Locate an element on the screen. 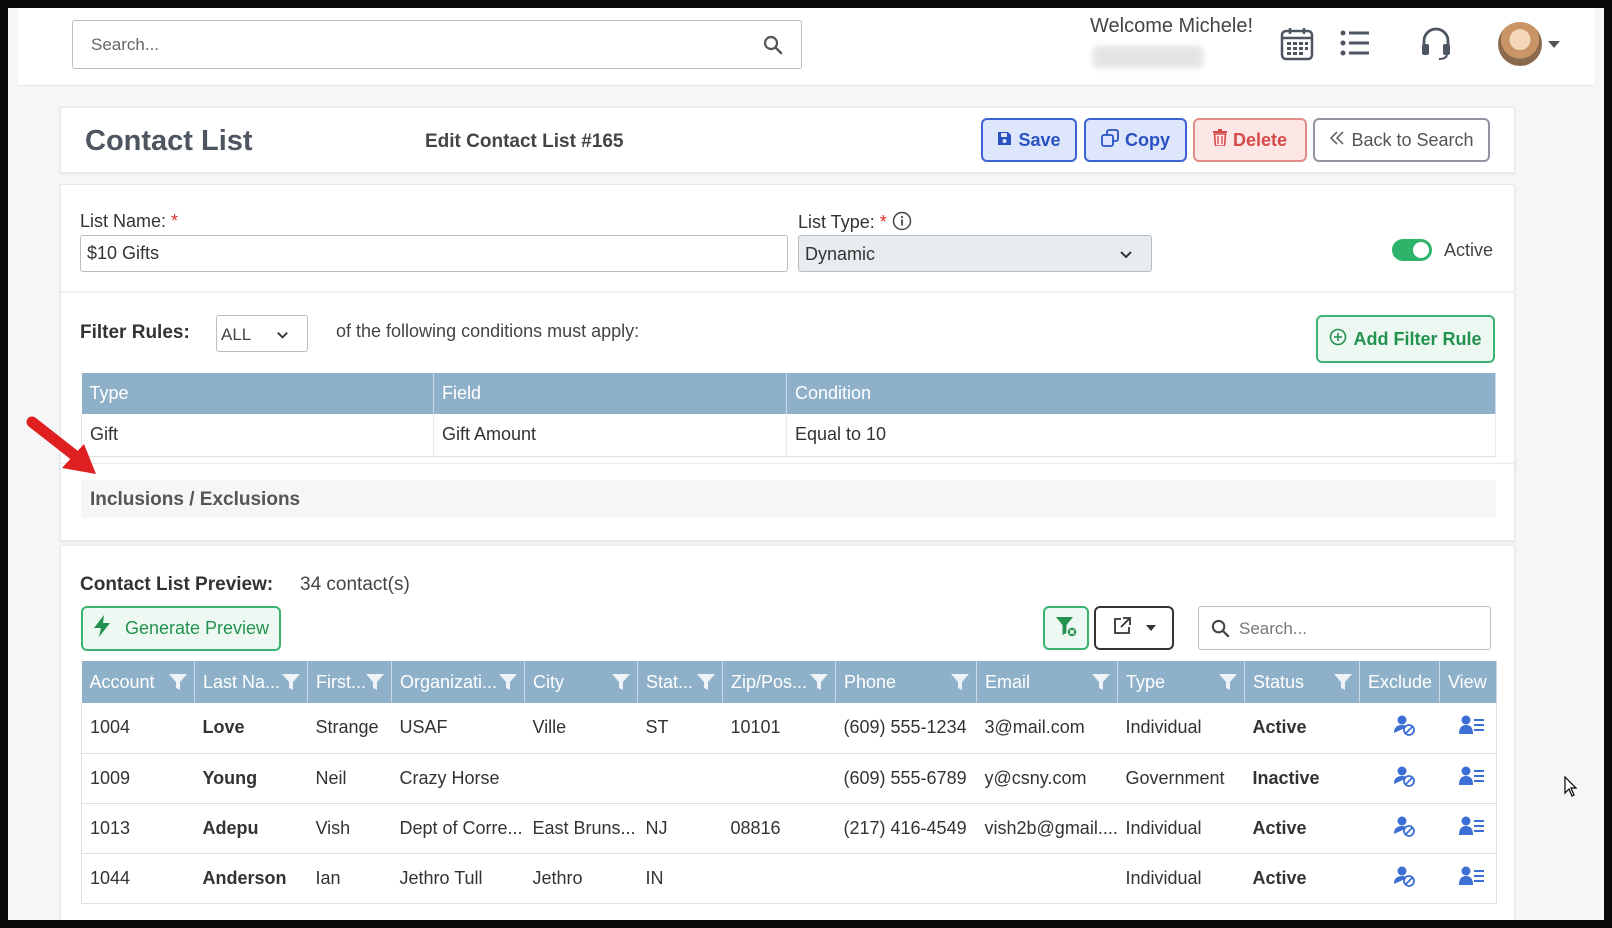 This screenshot has width=1612, height=928. lightning-icon is located at coordinates (102, 628).